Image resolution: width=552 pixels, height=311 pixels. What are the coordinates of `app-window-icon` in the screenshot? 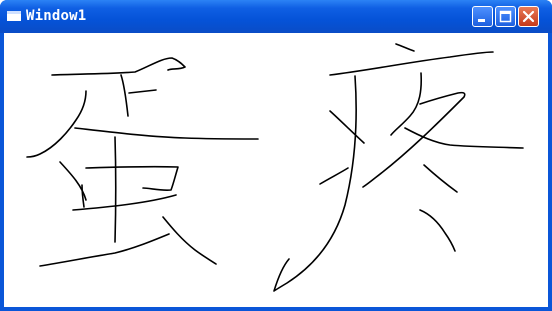 It's located at (14, 16).